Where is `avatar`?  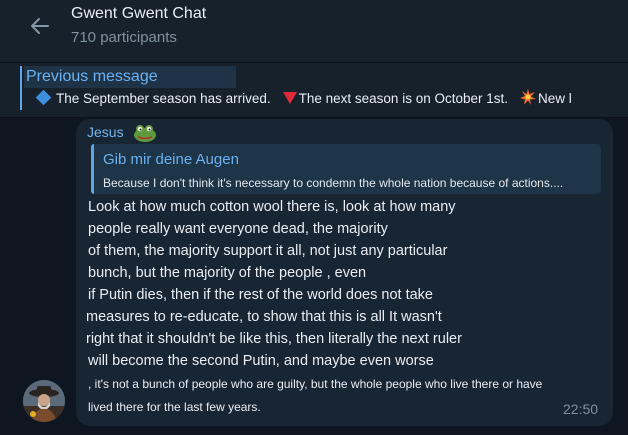
avatar is located at coordinates (44, 401).